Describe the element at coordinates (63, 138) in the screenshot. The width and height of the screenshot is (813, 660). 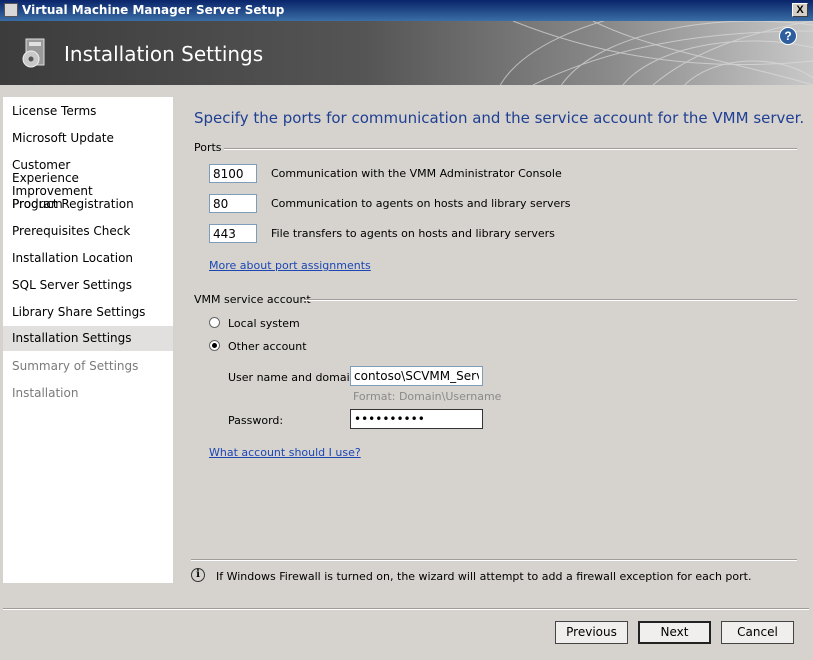
I see `nav-item-microsoft-update: Microsoft Update` at that location.